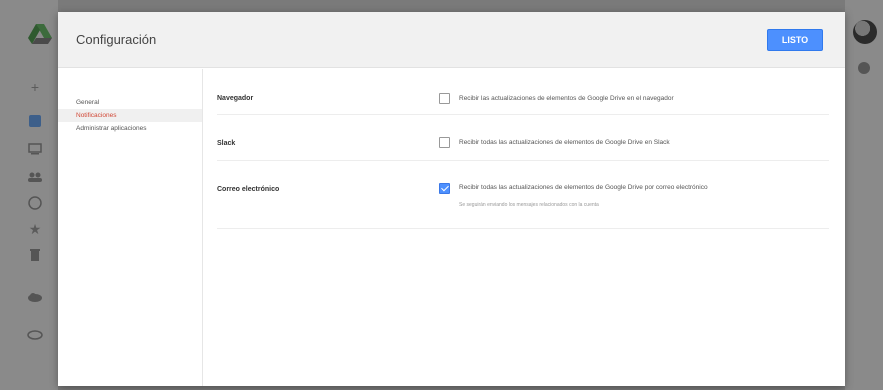 The height and width of the screenshot is (390, 883). What do you see at coordinates (40, 34) in the screenshot?
I see `drive-logo` at bounding box center [40, 34].